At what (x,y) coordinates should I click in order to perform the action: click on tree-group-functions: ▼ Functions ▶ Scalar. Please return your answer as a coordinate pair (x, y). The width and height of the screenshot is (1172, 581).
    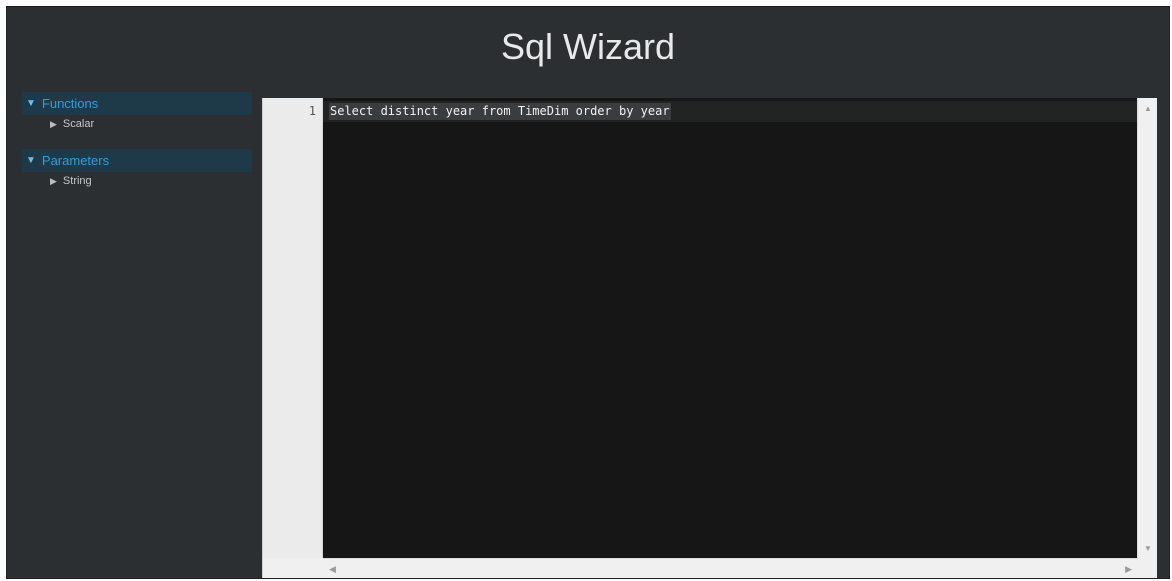
    Looking at the image, I should click on (137, 112).